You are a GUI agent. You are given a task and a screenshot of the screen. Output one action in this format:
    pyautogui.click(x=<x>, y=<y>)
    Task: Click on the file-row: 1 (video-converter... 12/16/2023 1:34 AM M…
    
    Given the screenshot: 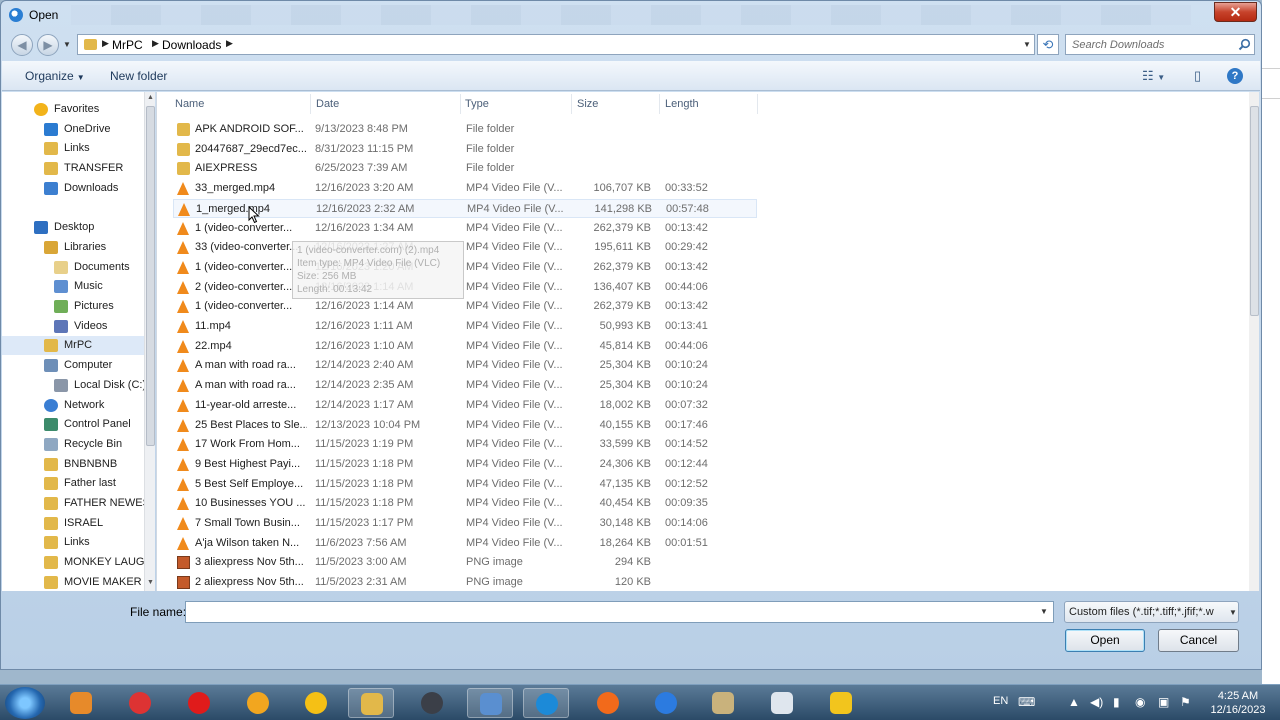 What is the action you would take?
    pyautogui.click(x=465, y=228)
    